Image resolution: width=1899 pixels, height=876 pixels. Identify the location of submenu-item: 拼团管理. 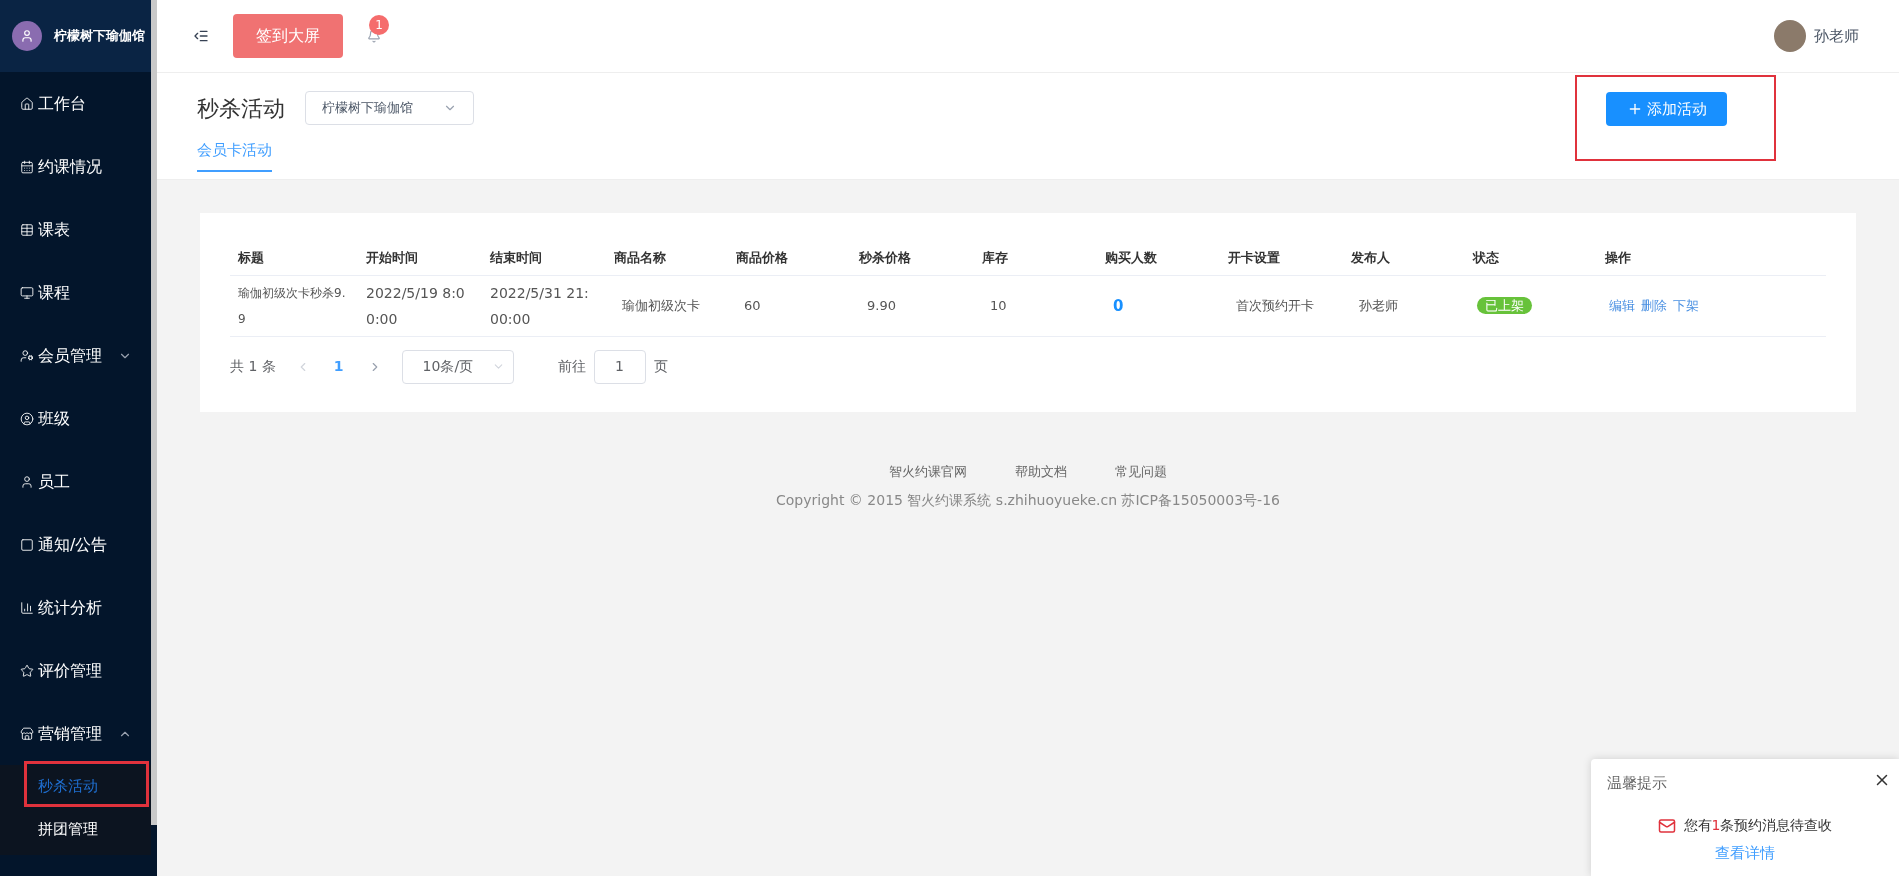
(75, 829).